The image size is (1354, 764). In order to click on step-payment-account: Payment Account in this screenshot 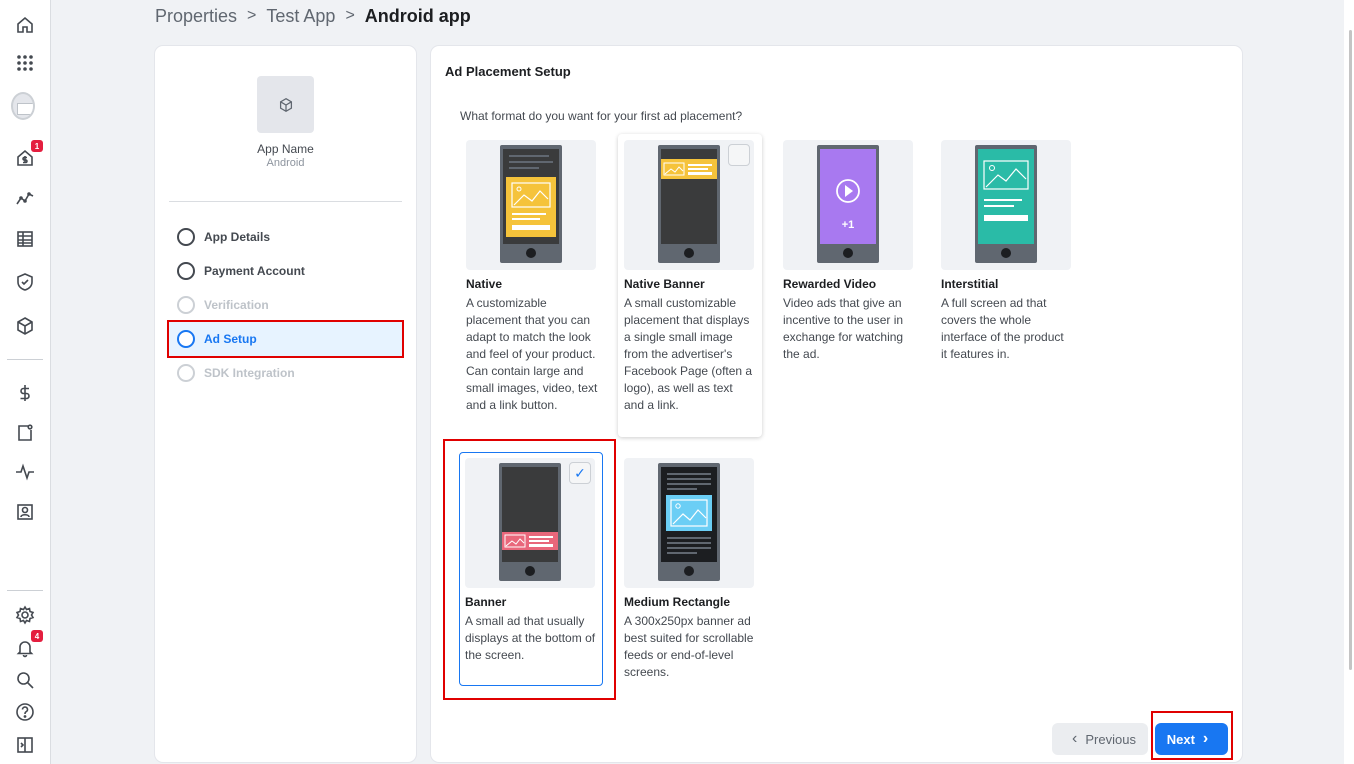, I will do `click(285, 271)`.